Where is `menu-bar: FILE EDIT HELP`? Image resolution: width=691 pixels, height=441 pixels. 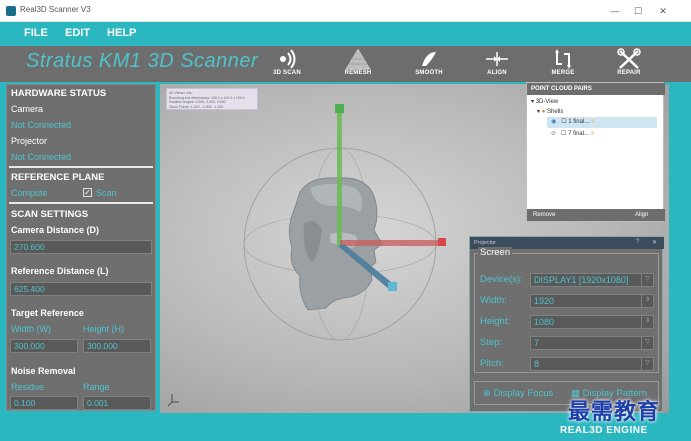
menu-bar: FILE EDIT HELP is located at coordinates (345, 34).